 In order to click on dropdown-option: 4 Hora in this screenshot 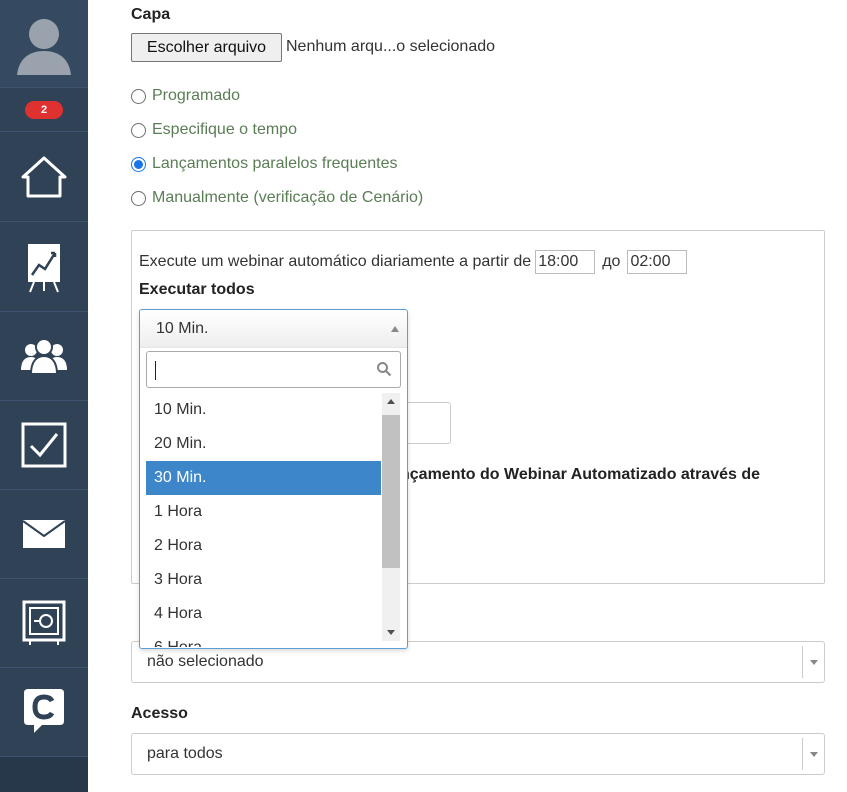, I will do `click(263, 614)`.